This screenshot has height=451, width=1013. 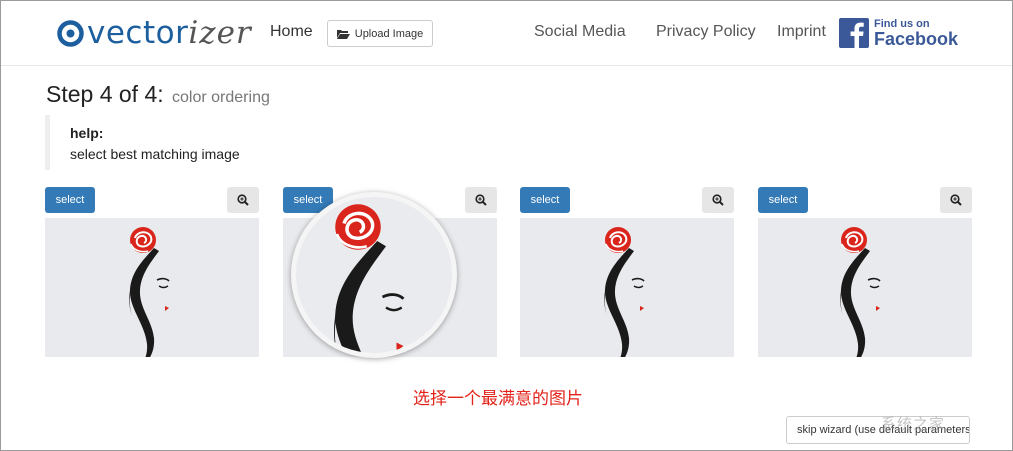 I want to click on step-subtitle: color ordering, so click(x=221, y=97).